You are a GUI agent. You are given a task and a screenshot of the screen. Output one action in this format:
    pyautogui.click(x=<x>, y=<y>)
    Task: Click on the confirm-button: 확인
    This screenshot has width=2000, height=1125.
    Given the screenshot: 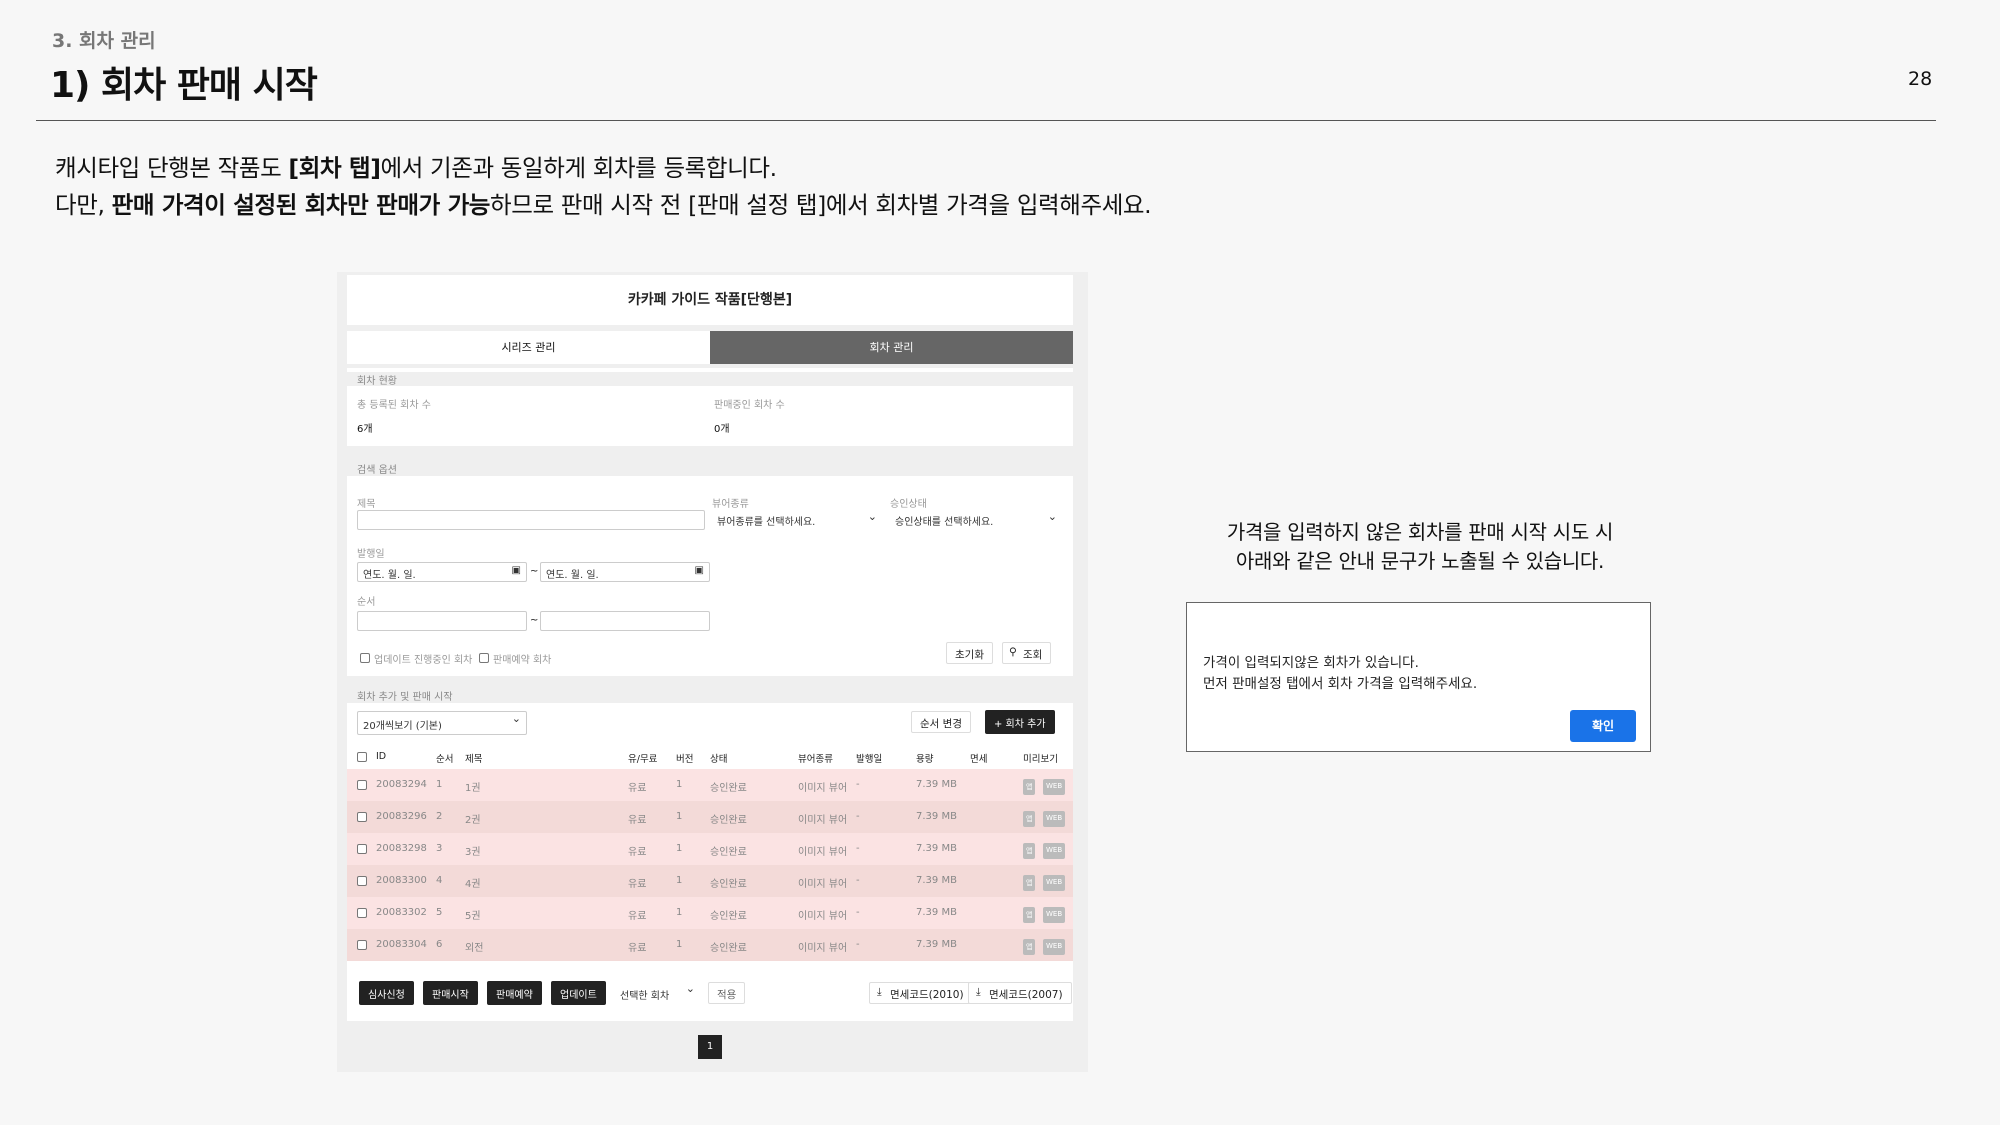 What is the action you would take?
    pyautogui.click(x=1603, y=726)
    